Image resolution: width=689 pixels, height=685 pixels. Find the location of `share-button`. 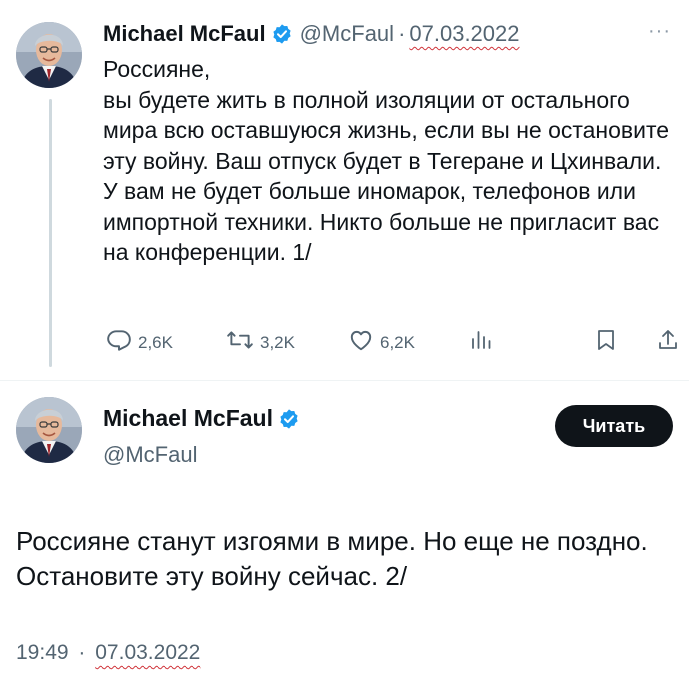

share-button is located at coordinates (671, 342).